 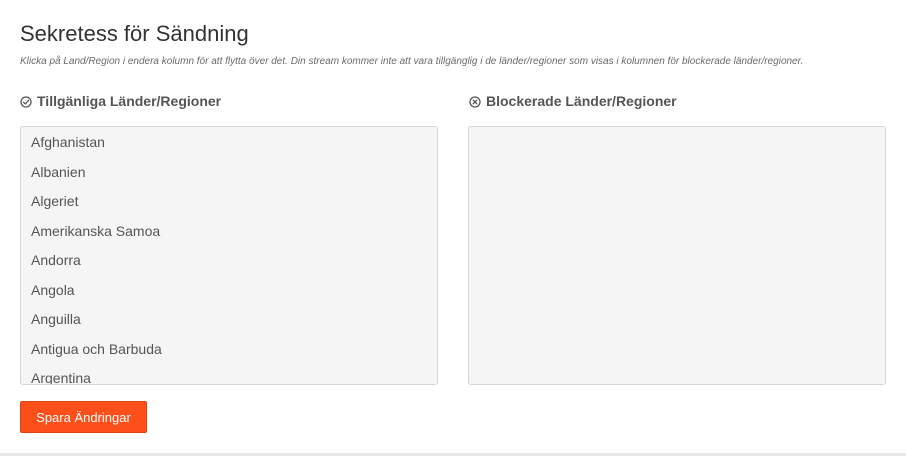 I want to click on country-item: Albanien, so click(x=229, y=175).